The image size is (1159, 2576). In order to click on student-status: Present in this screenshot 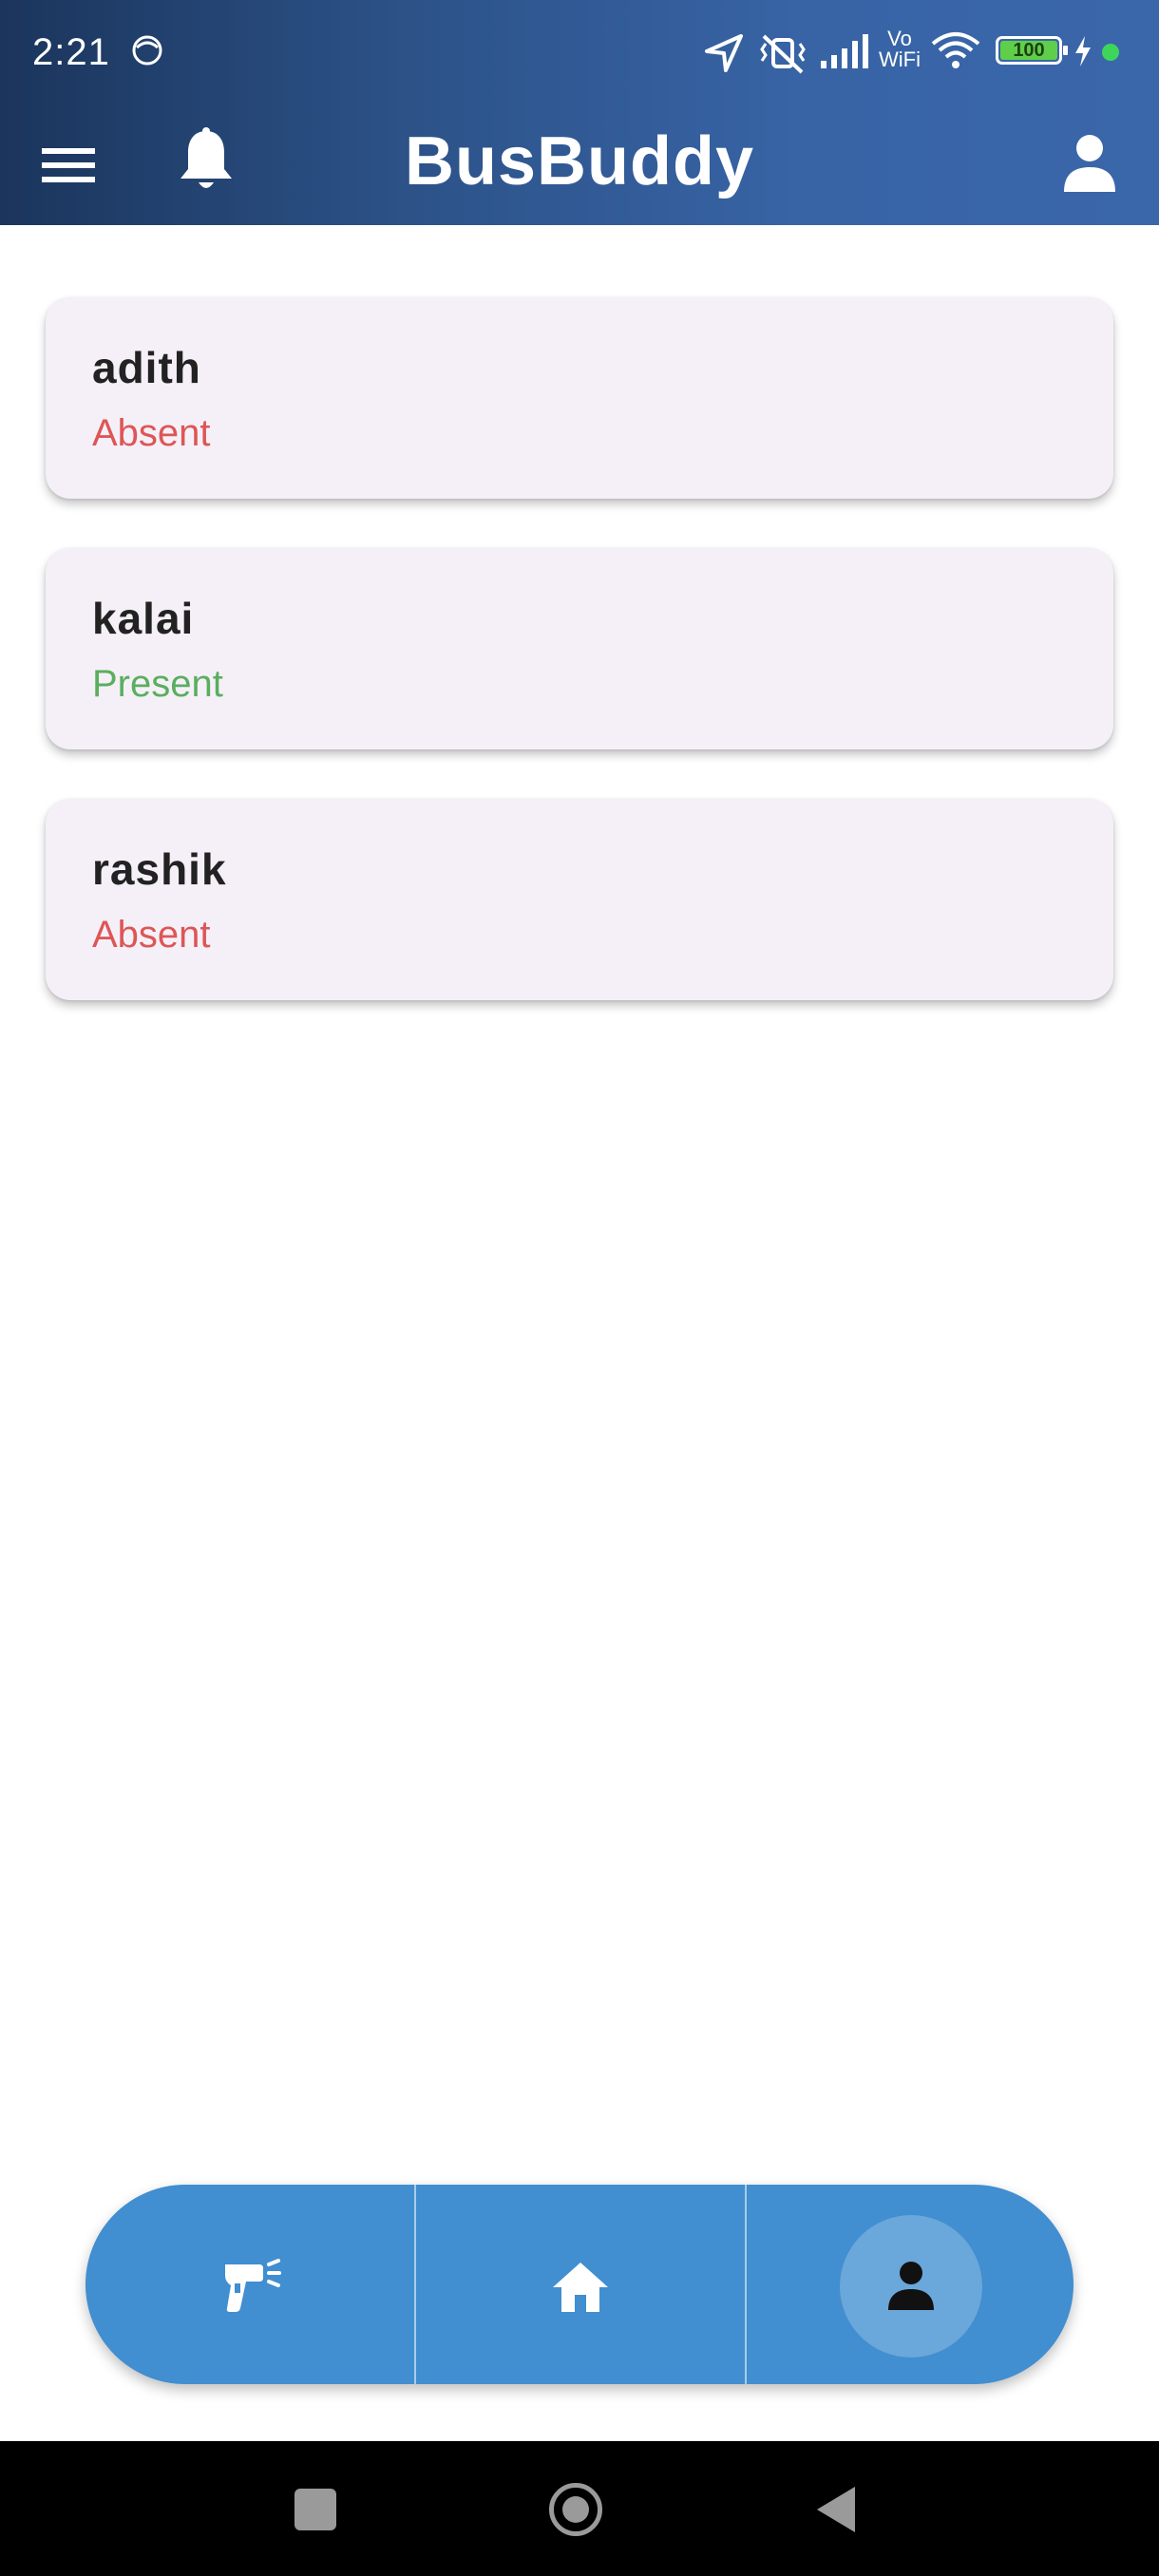, I will do `click(157, 684)`.